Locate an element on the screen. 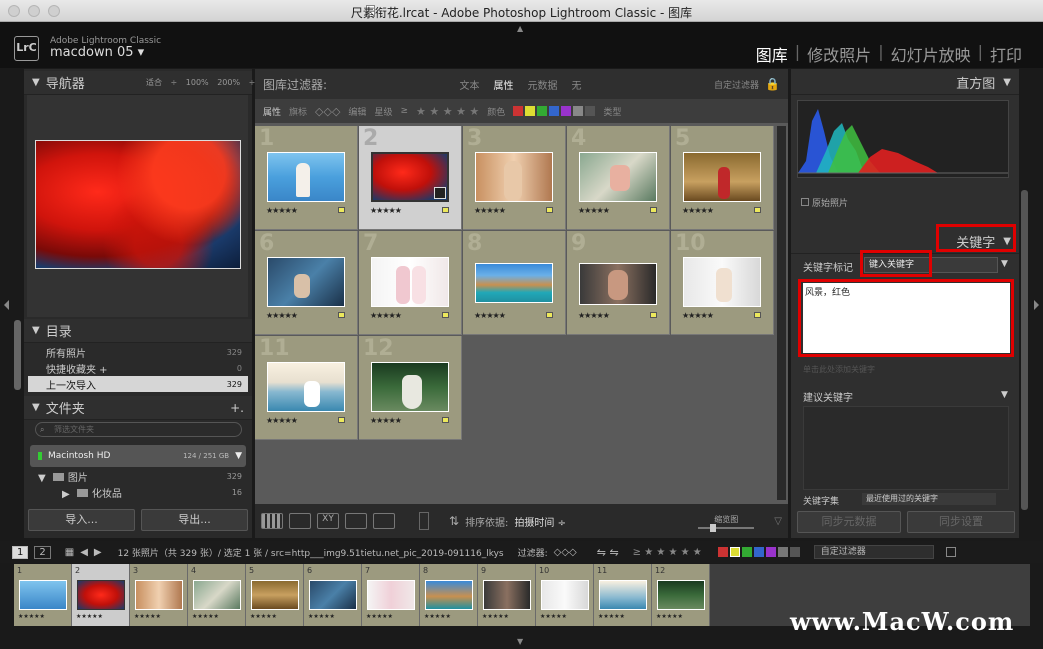 The image size is (1043, 649). thumbnail-size-slider is located at coordinates (726, 527).